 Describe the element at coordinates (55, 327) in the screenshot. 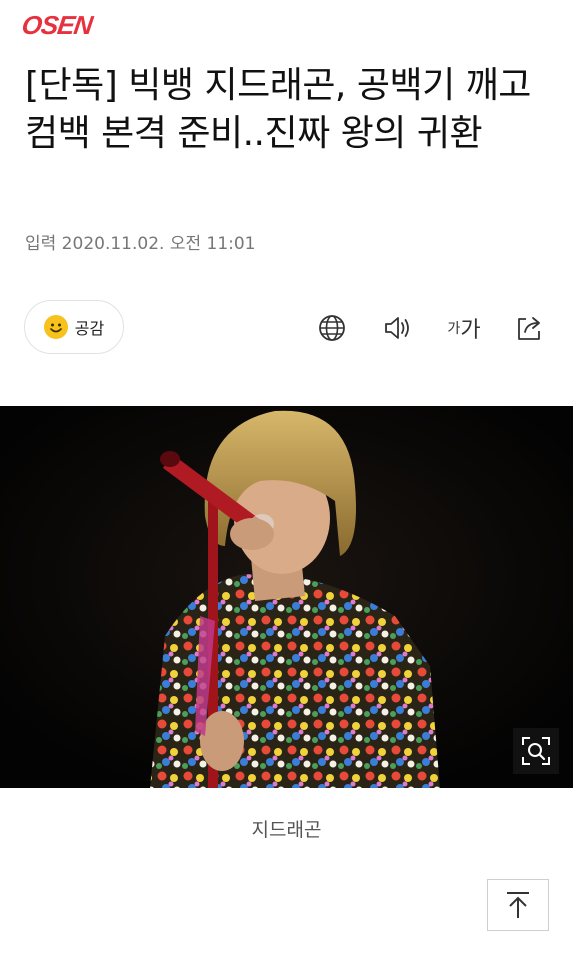

I see `smile-icon` at that location.